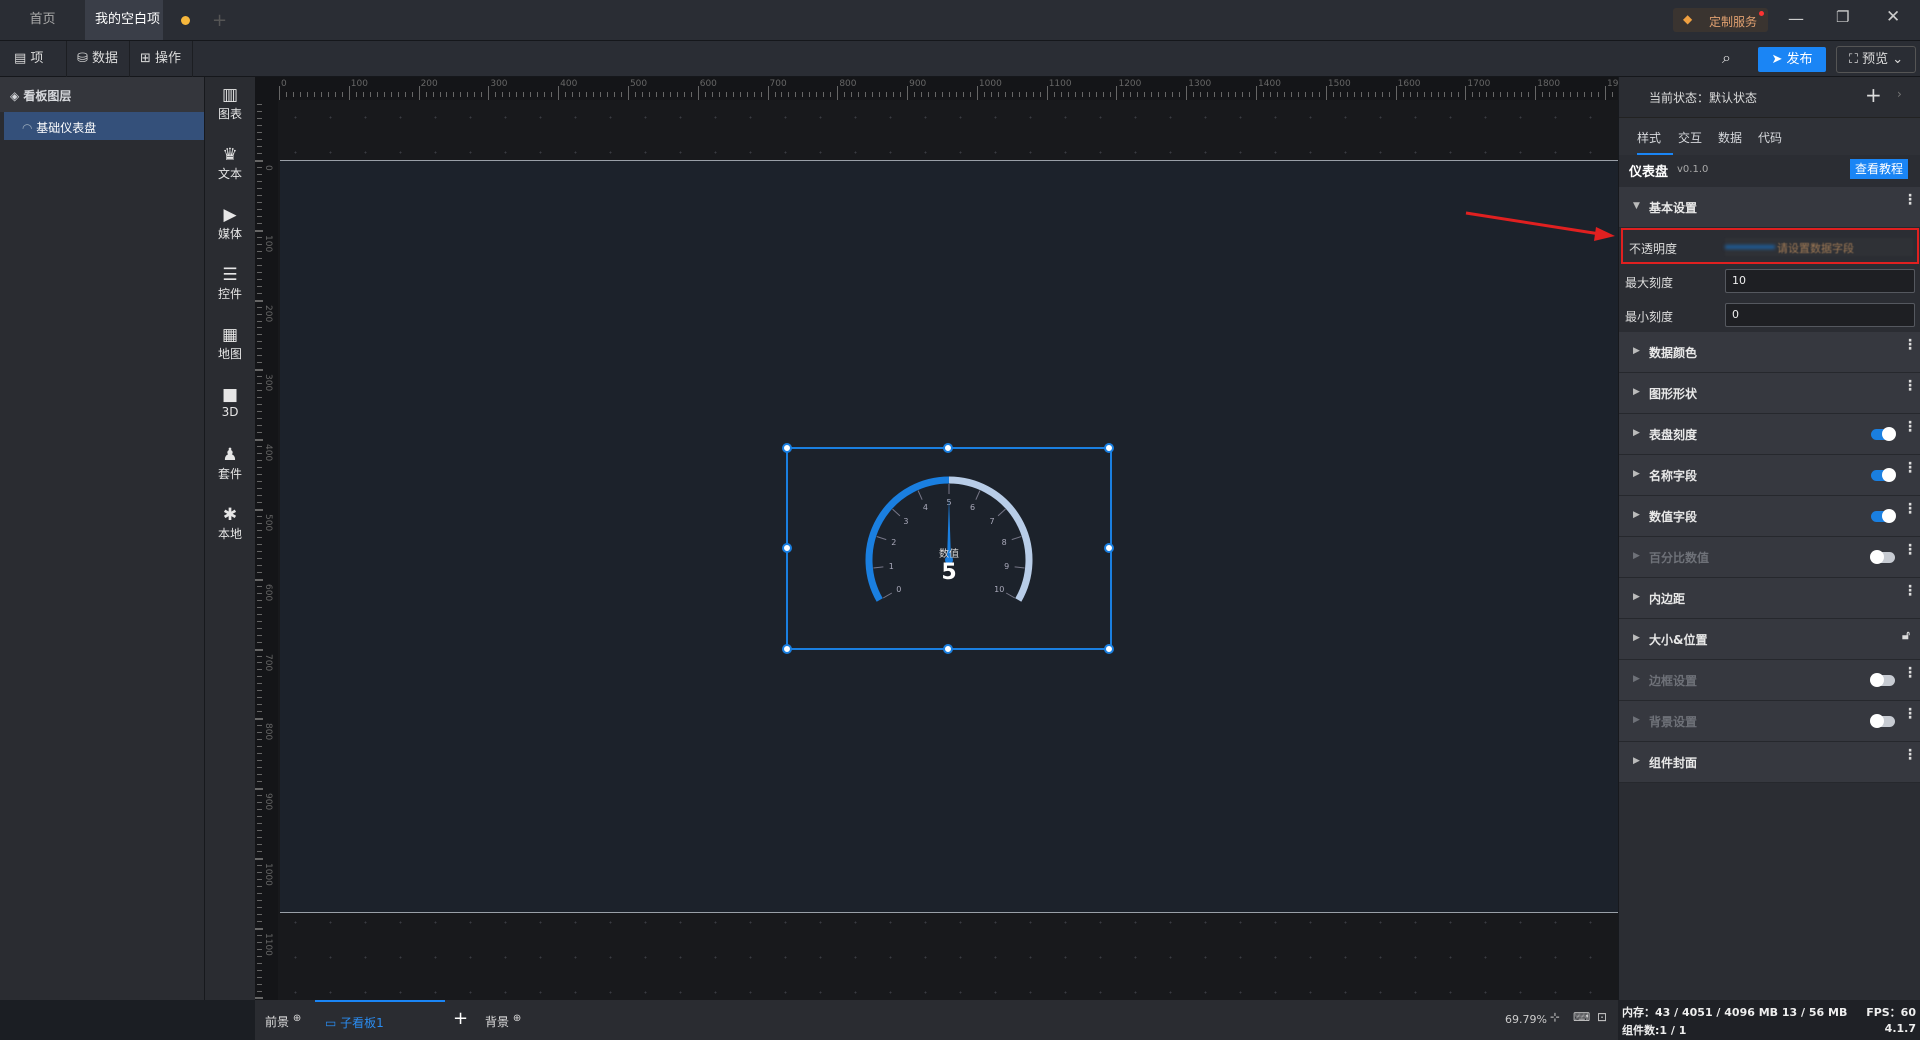 Image resolution: width=1920 pixels, height=1040 pixels. Describe the element at coordinates (230, 455) in the screenshot. I see `category-icon: ♟` at that location.